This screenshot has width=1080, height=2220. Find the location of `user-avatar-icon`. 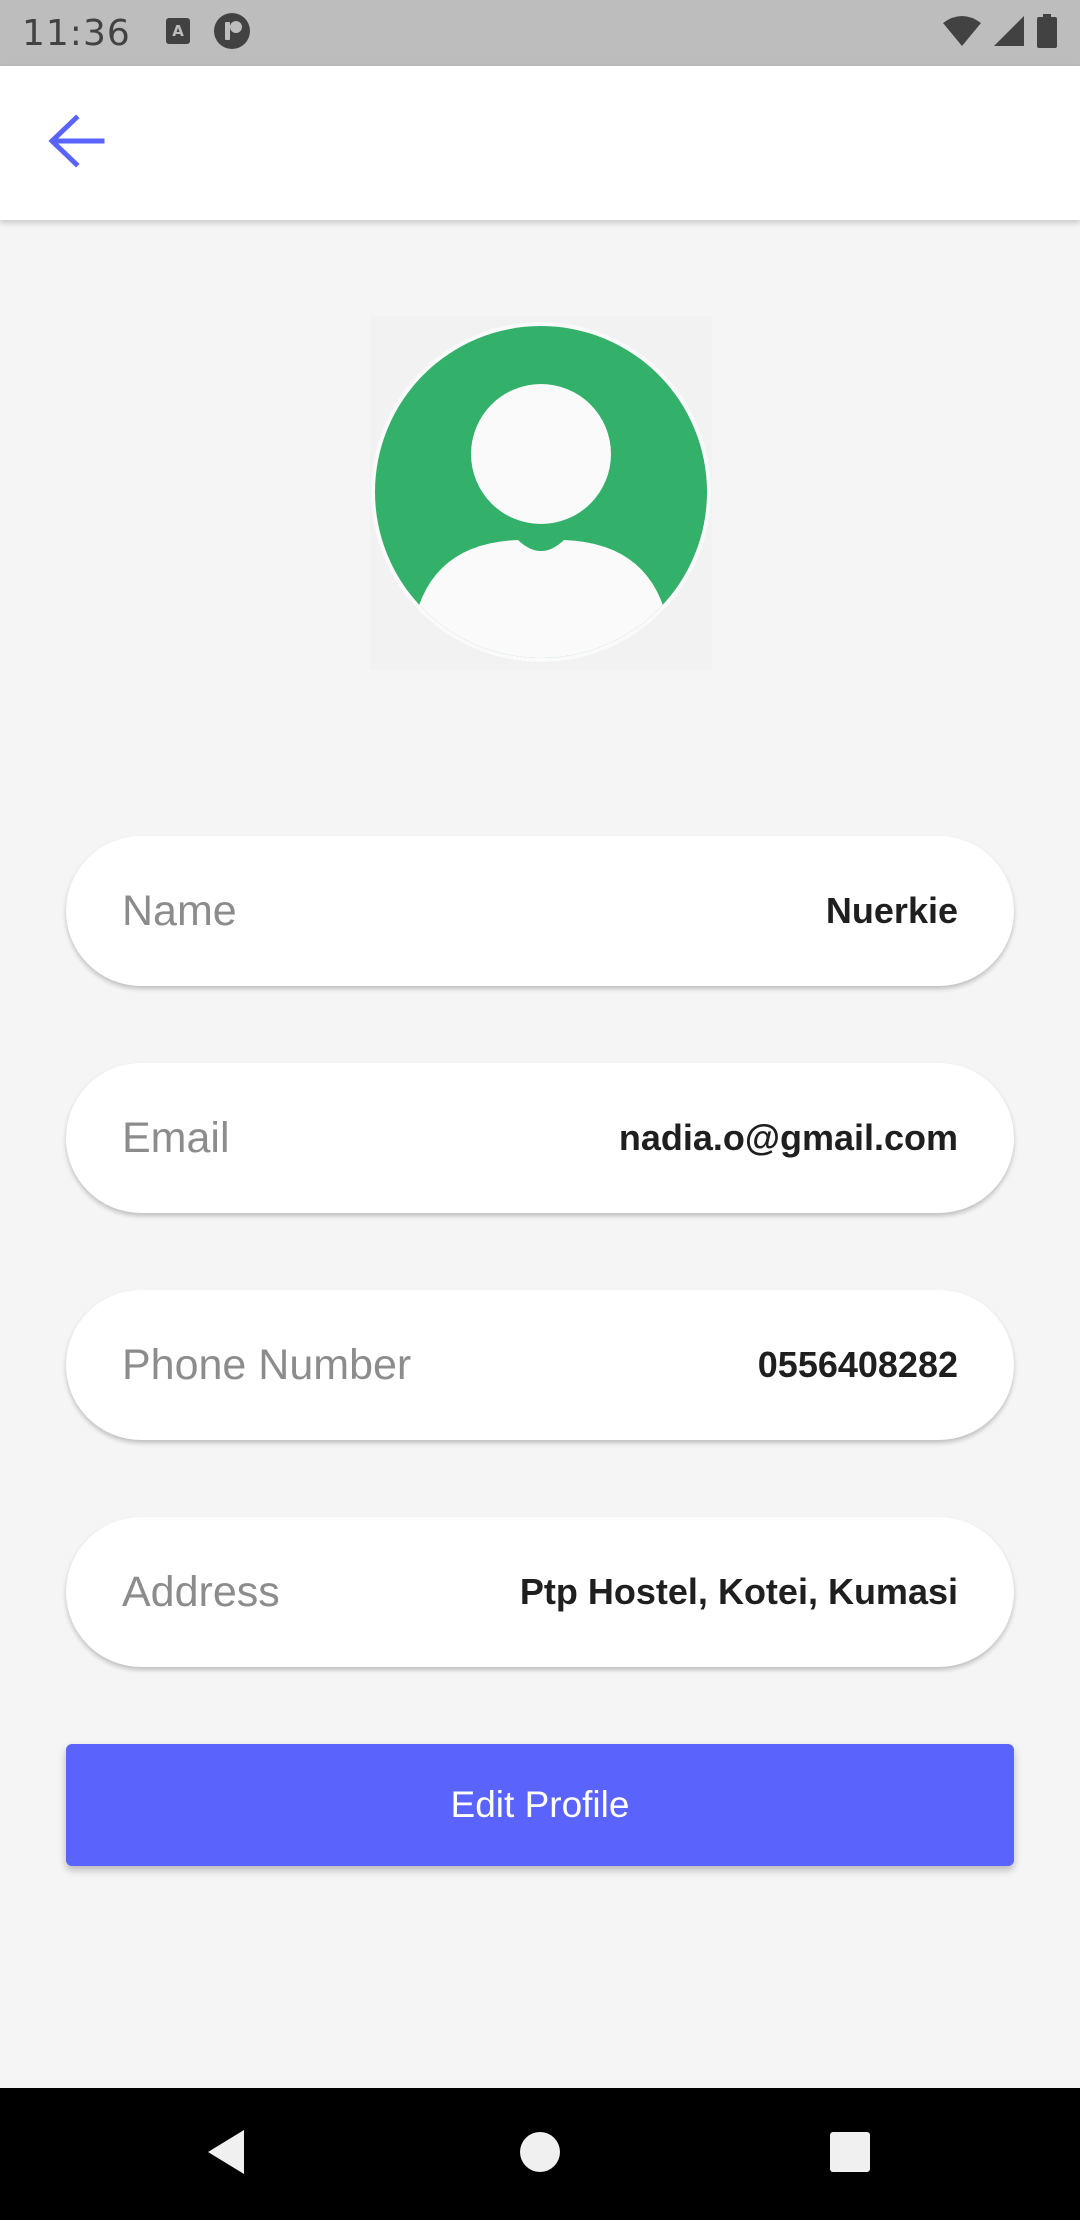

user-avatar-icon is located at coordinates (541, 493).